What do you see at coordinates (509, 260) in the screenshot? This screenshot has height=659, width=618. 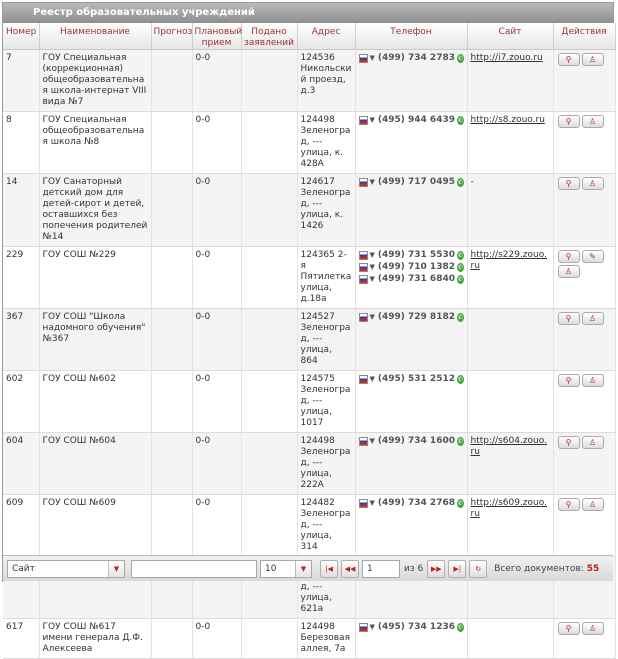 I see `site-link: http://s229.zouo.ru` at bounding box center [509, 260].